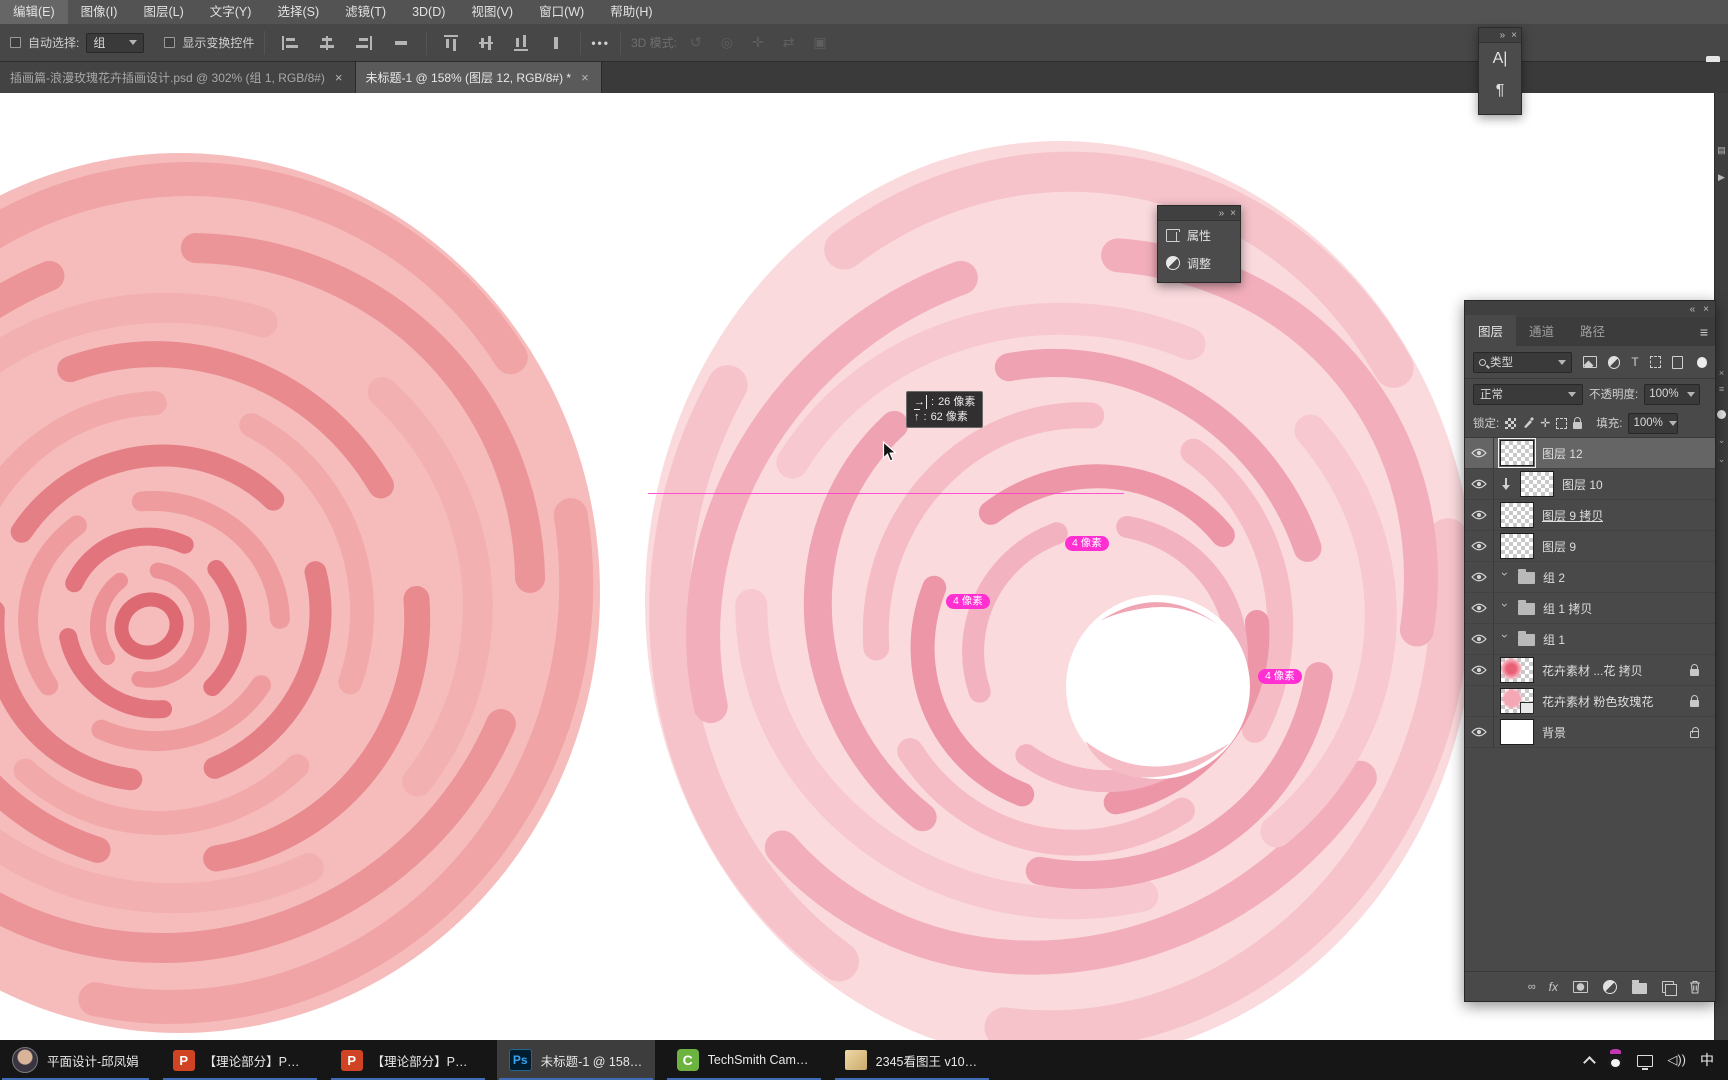 The height and width of the screenshot is (1080, 1728). Describe the element at coordinates (1590, 577) in the screenshot. I see `layer-row-group2: › 组 2` at that location.